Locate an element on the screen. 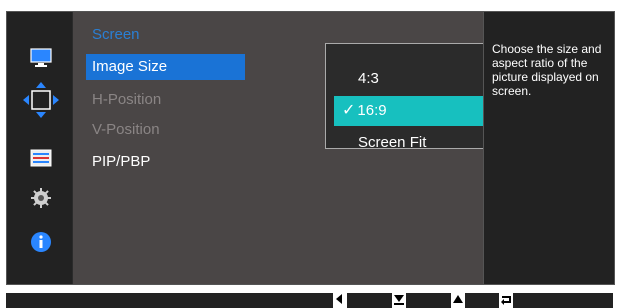 Image resolution: width=619 pixels, height=308 pixels. menu-item-h-position: H-Position is located at coordinates (165, 100).